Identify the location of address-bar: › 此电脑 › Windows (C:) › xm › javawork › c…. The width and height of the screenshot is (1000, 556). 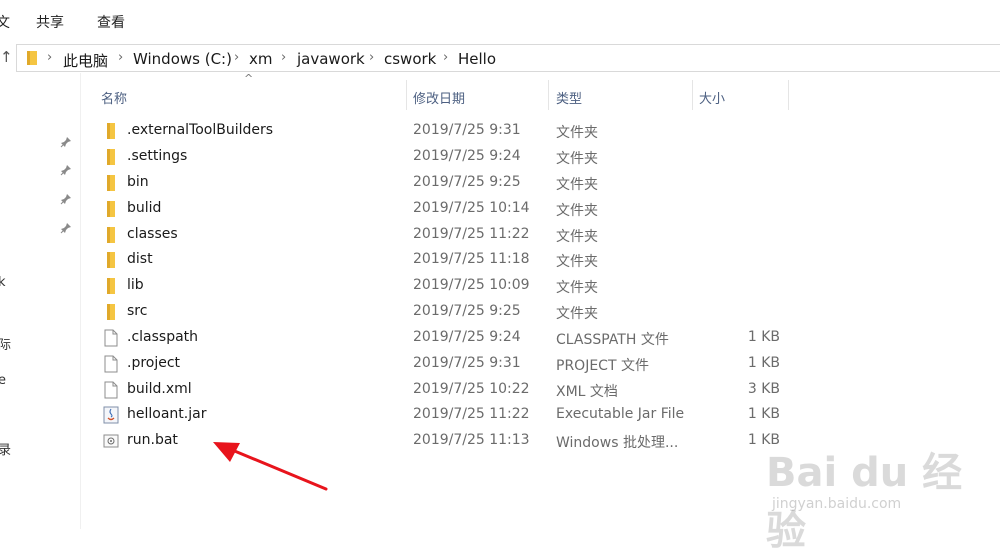
(508, 58).